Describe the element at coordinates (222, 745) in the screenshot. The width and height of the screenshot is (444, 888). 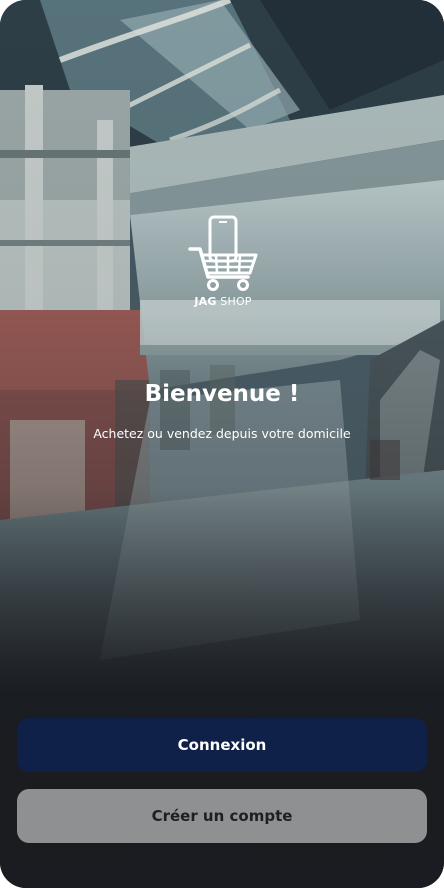
I see `login-button: Connexion` at that location.